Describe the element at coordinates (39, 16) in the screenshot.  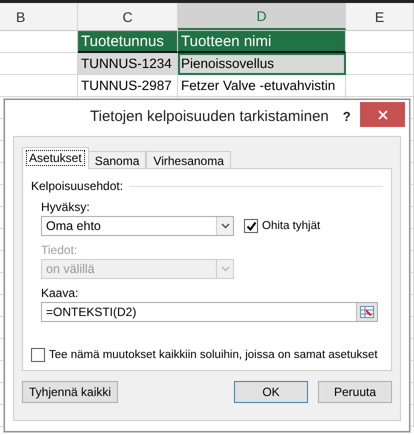
I see `column-header: B` at that location.